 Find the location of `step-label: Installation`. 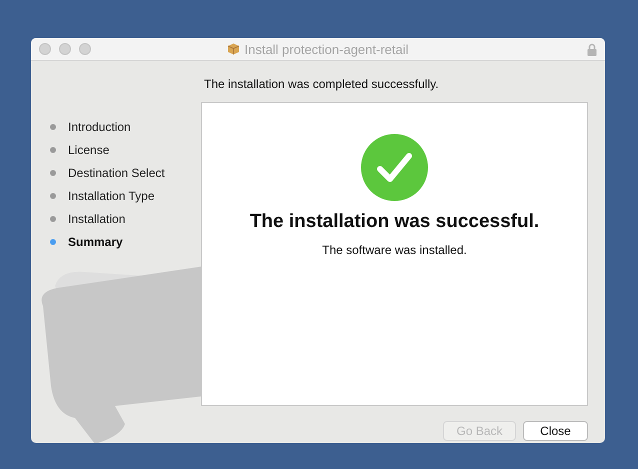

step-label: Installation is located at coordinates (97, 219).